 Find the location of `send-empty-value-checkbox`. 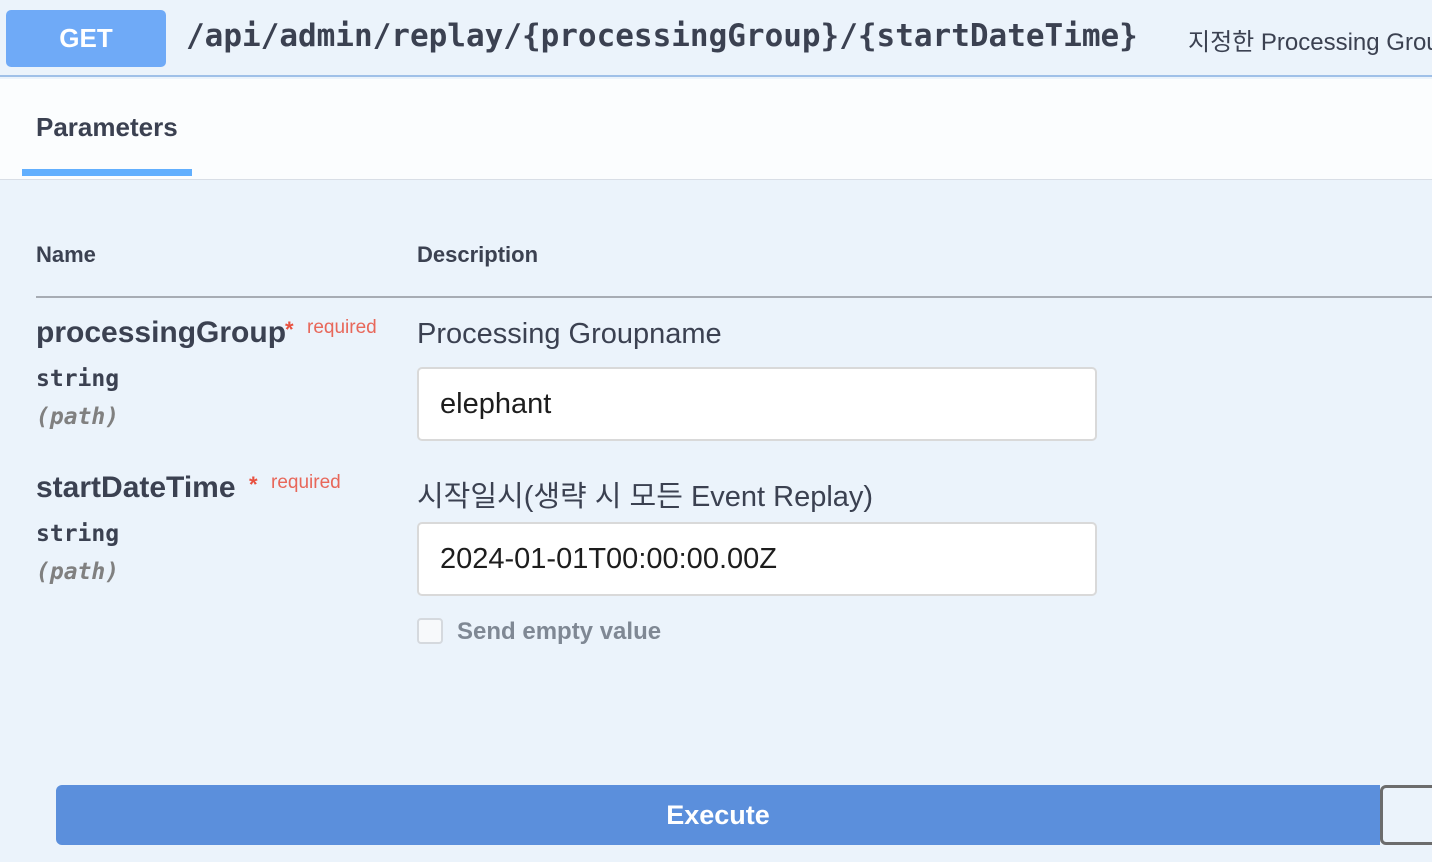

send-empty-value-checkbox is located at coordinates (430, 631).